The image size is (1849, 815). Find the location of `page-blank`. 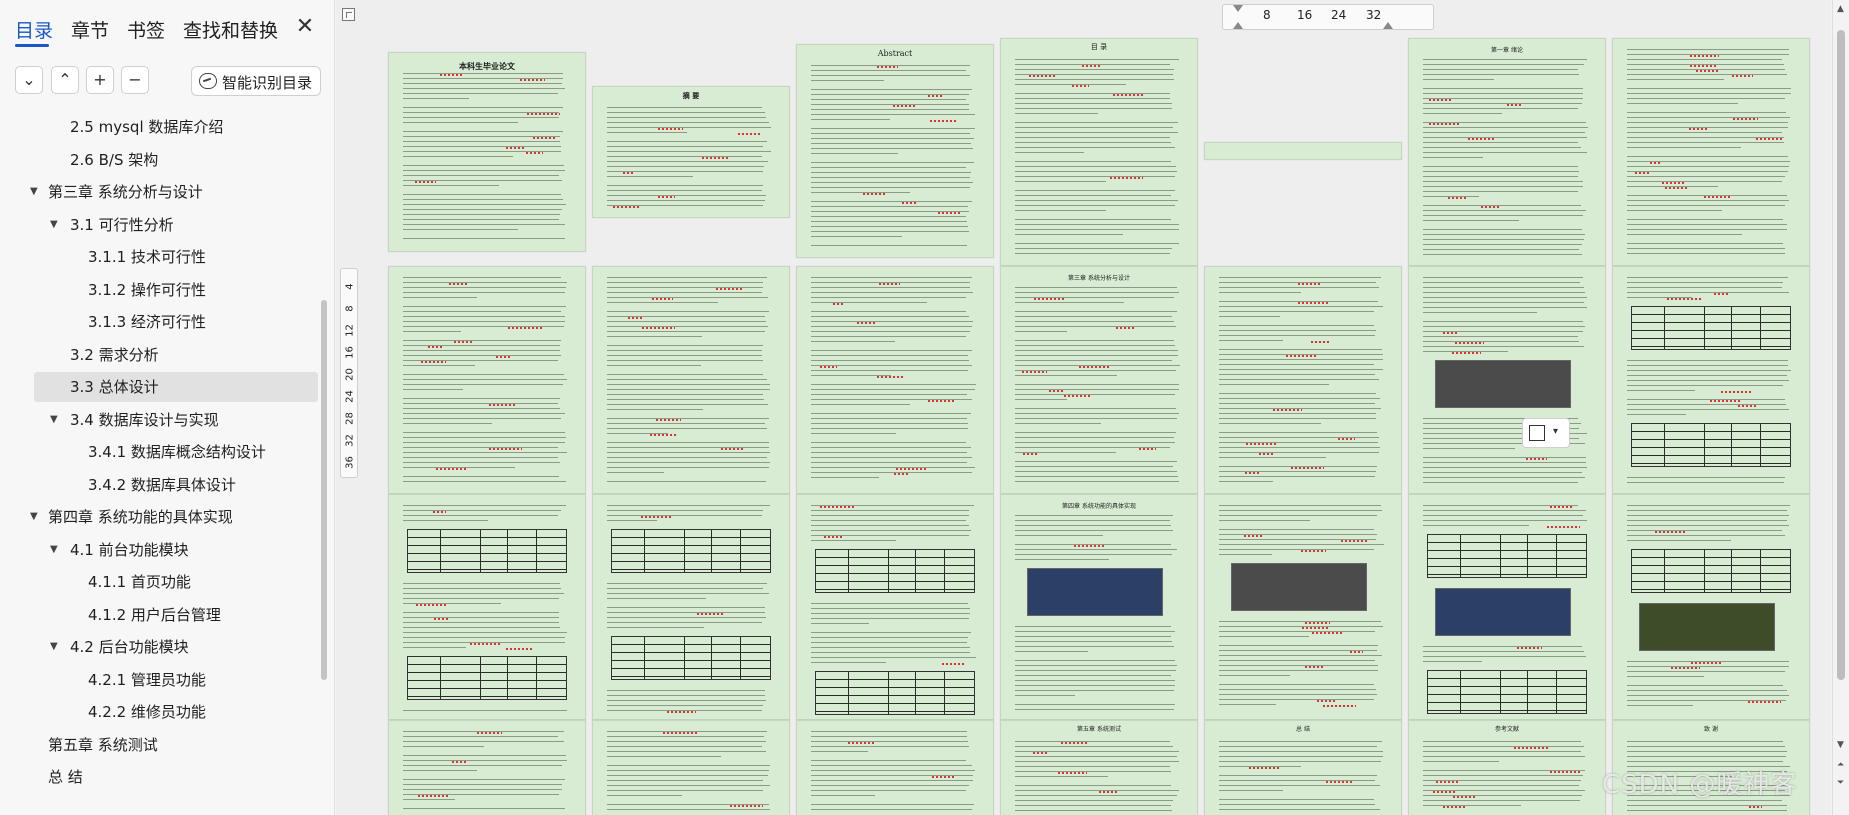

page-blank is located at coordinates (1303, 151).